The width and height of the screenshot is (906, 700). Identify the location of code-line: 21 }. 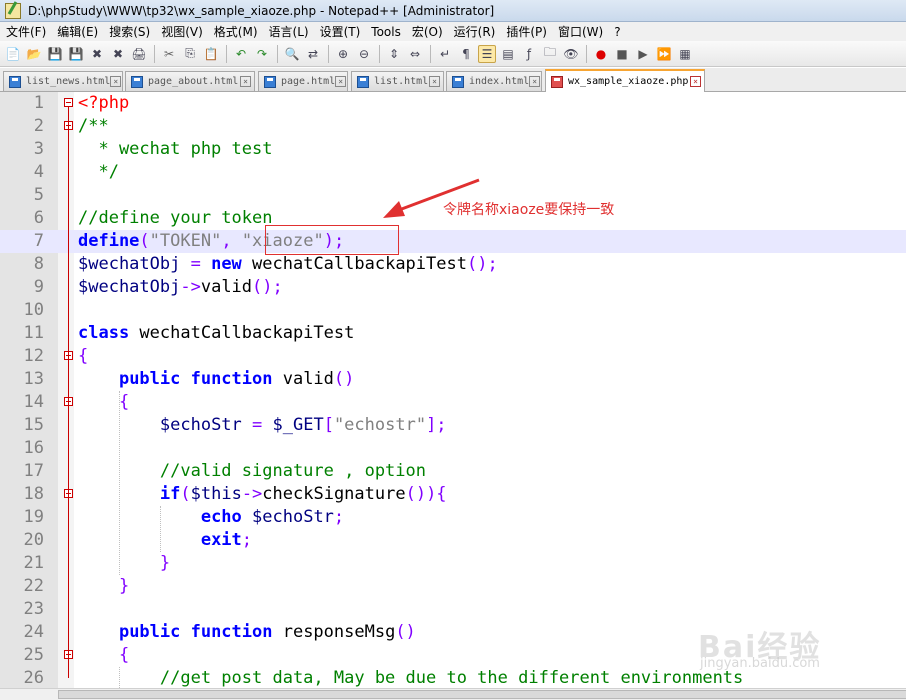
(453, 563).